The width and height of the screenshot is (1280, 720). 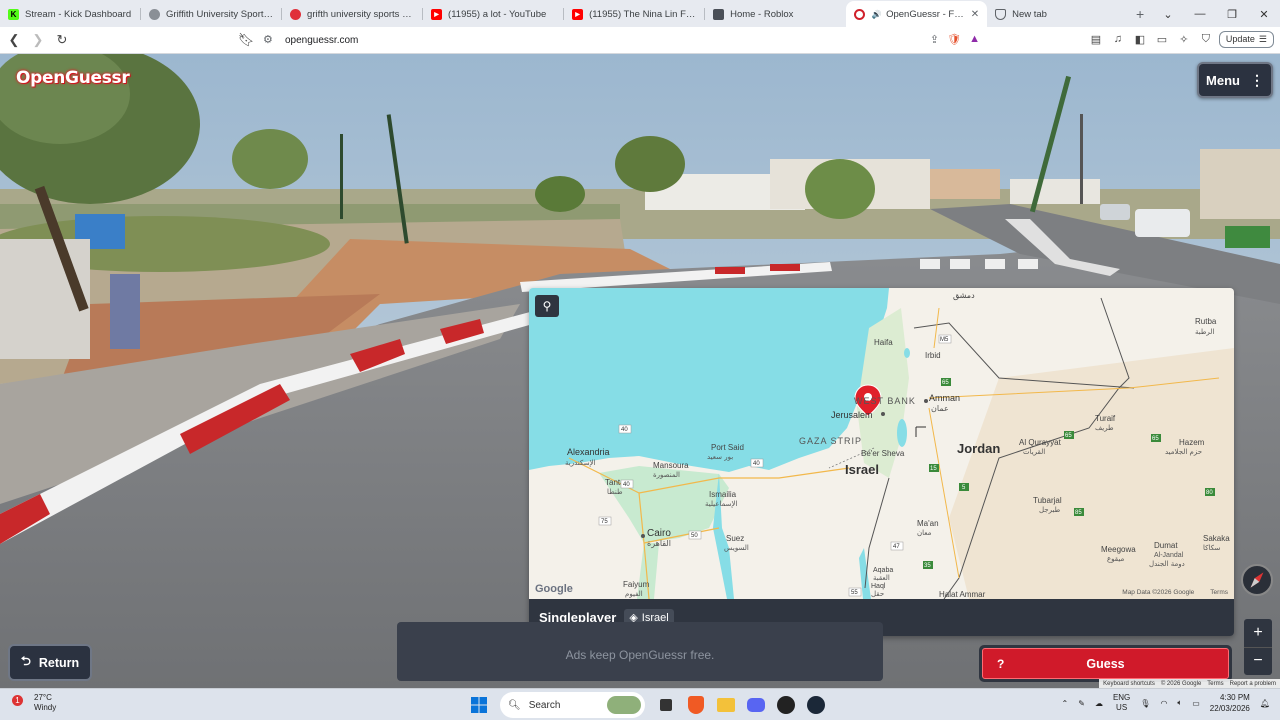 I want to click on back-icon: ❮, so click(x=14, y=40).